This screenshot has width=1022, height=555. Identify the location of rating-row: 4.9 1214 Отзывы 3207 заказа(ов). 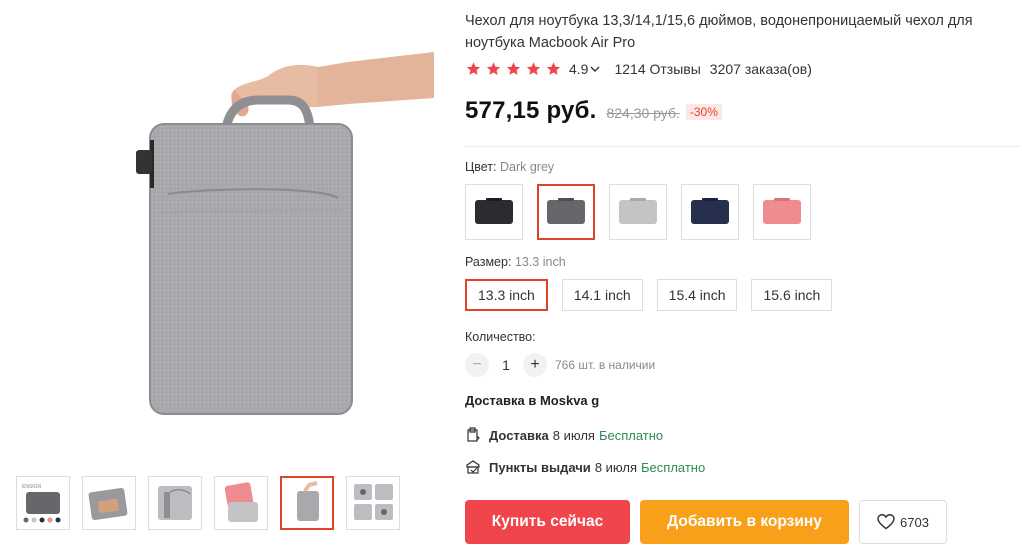
(638, 69).